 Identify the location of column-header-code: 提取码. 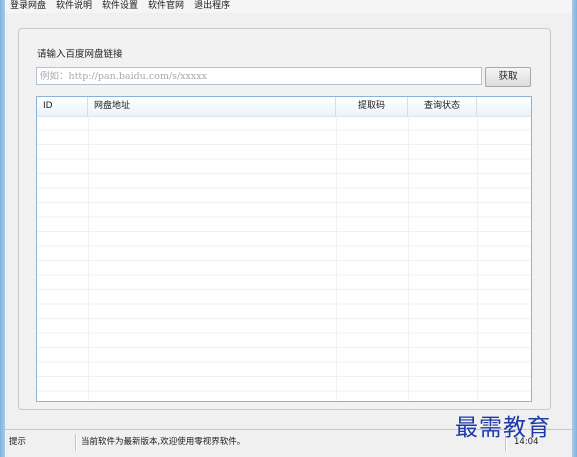
(372, 106).